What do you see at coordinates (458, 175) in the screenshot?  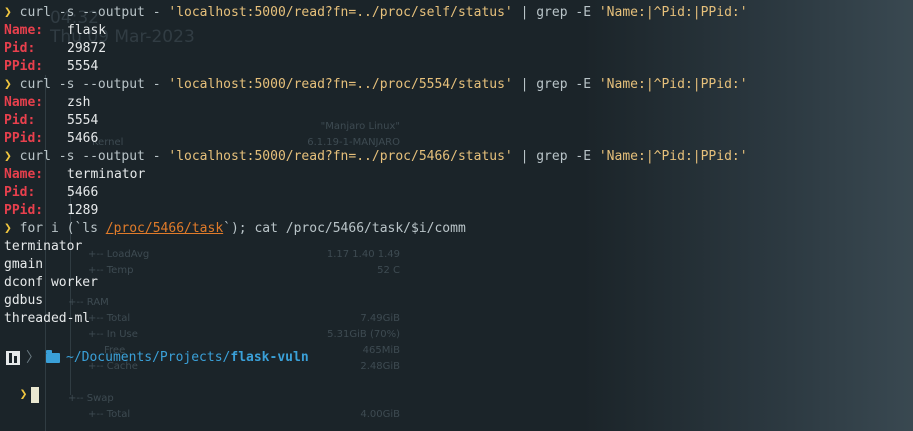 I see `output-row: Name: terminator` at bounding box center [458, 175].